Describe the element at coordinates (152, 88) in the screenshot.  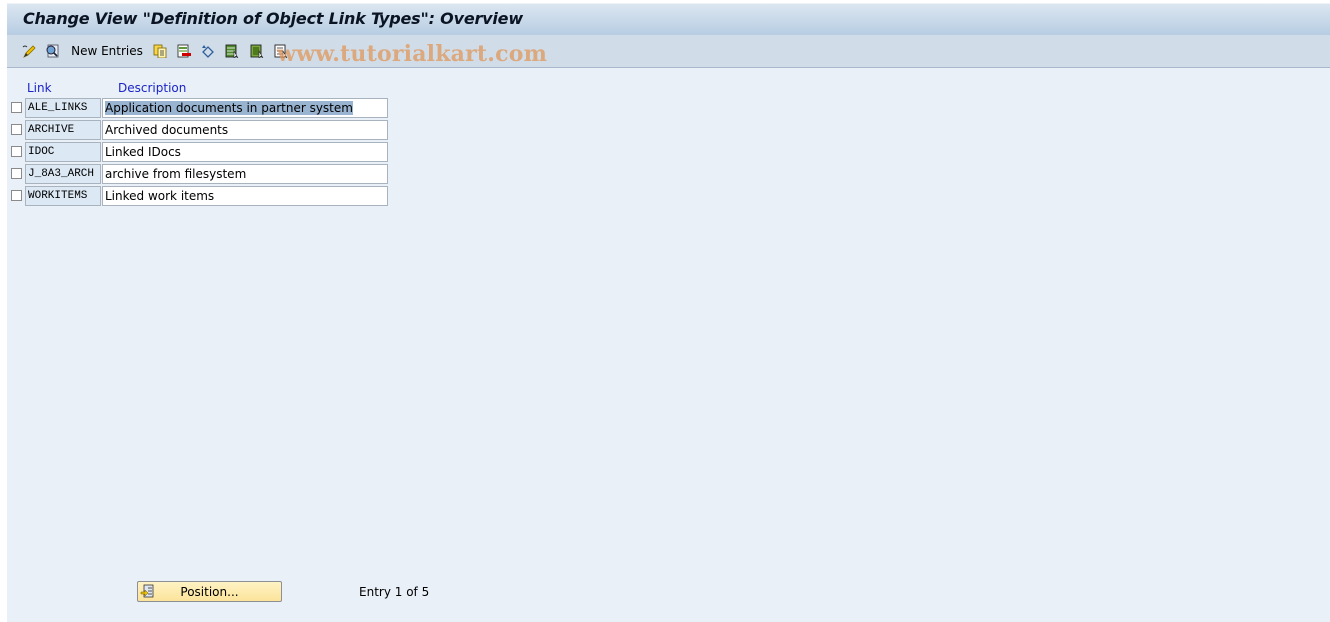
I see `column-header-description: Description` at that location.